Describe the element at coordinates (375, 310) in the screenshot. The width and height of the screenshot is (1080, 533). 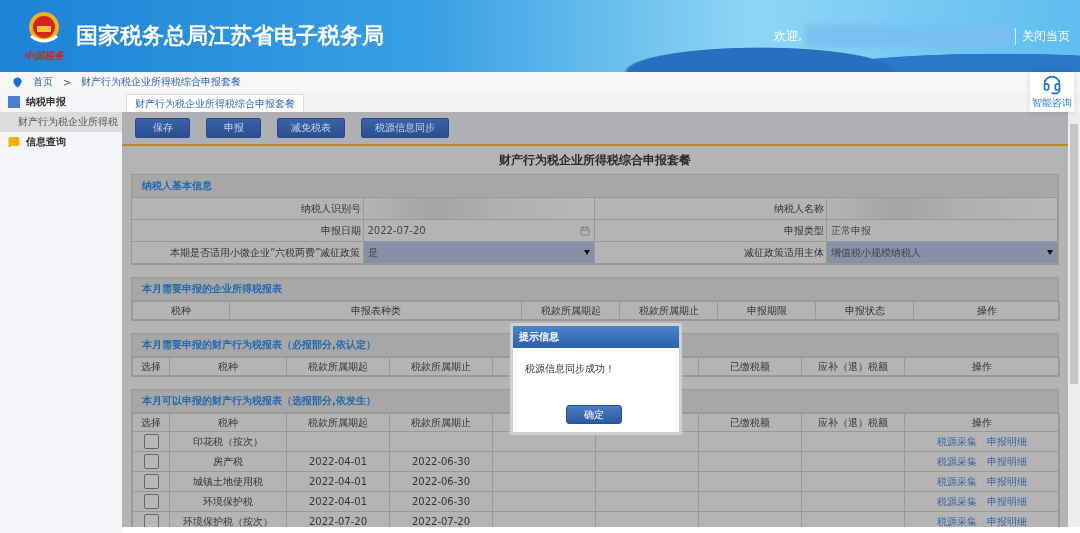
I see `column-header: 申报表种类` at that location.